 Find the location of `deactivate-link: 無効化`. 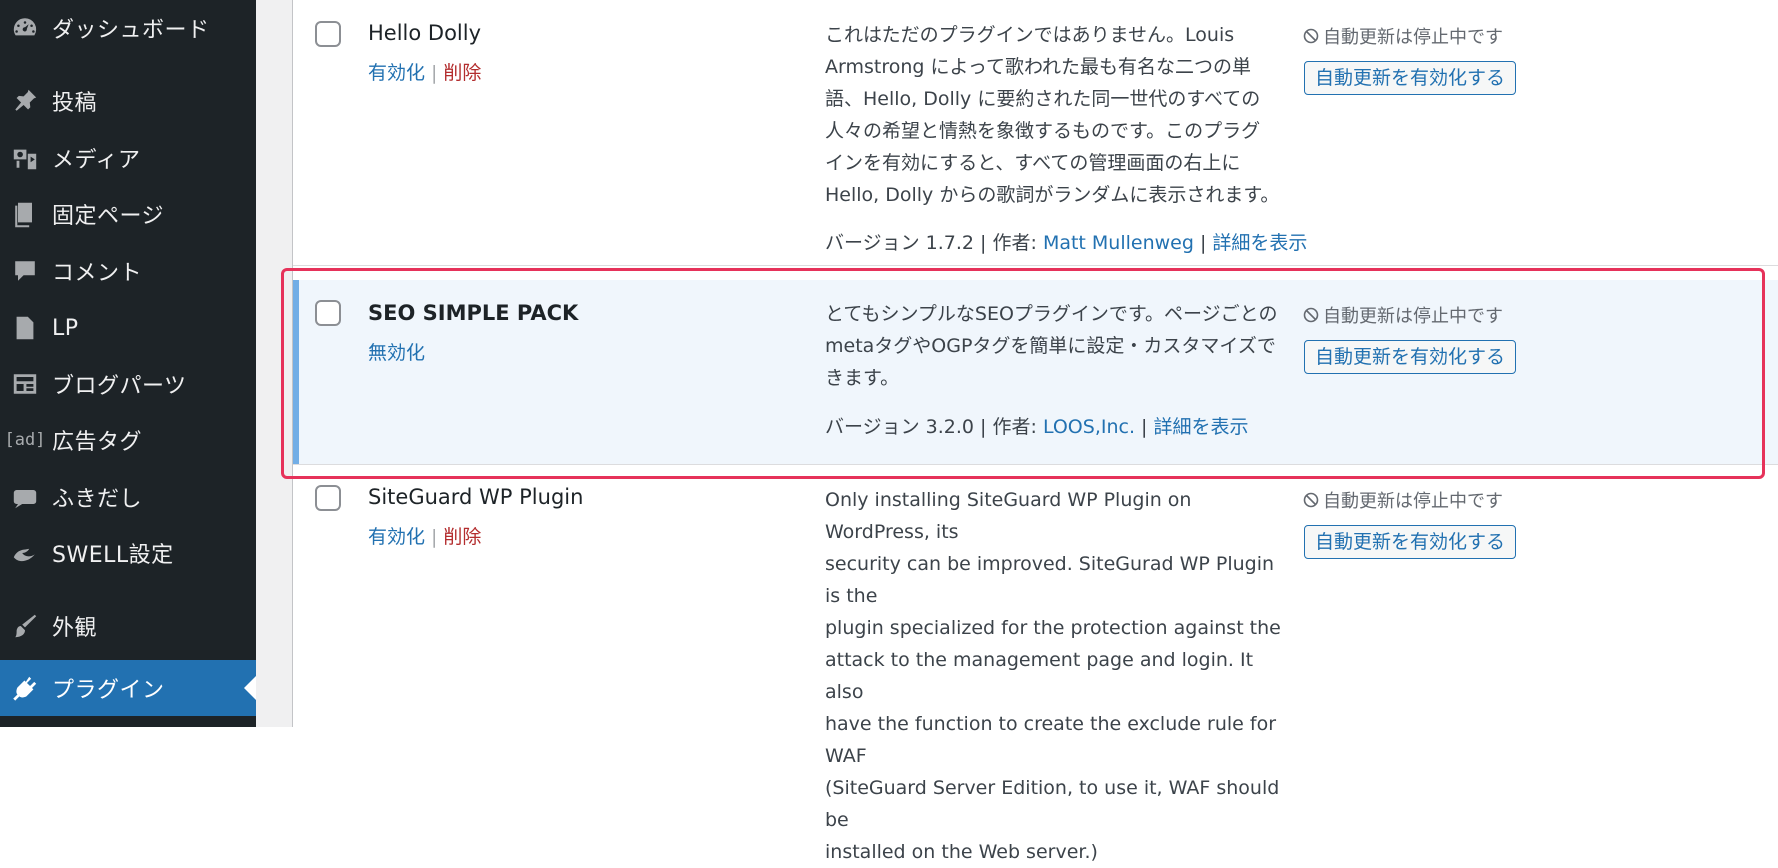

deactivate-link: 無効化 is located at coordinates (396, 353).